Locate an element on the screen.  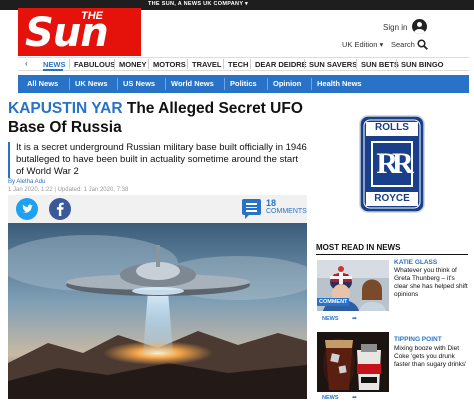
headline-kicker: KAPUSTIN YAR is located at coordinates (65, 108).